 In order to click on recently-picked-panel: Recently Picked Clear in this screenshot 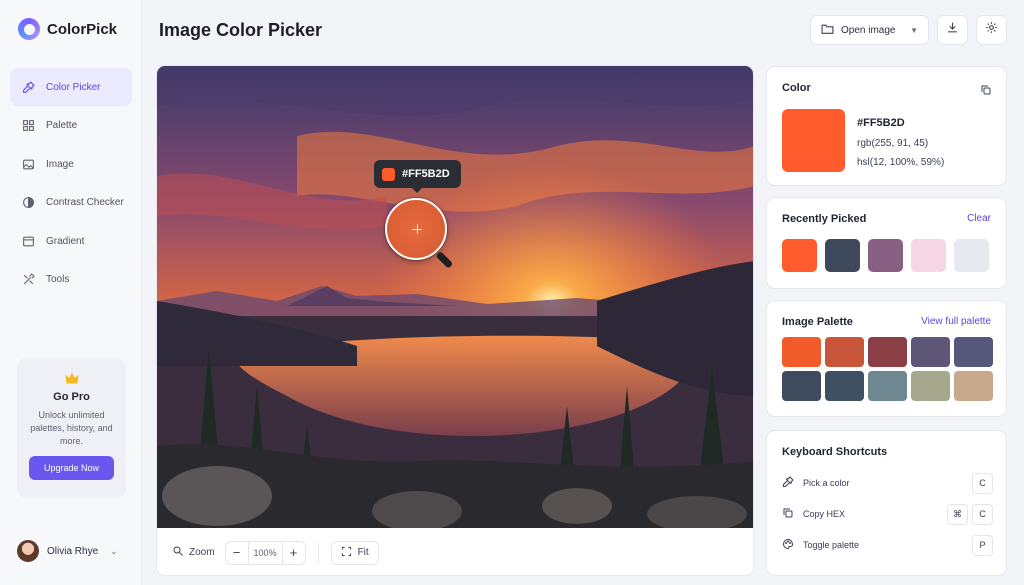, I will do `click(886, 243)`.